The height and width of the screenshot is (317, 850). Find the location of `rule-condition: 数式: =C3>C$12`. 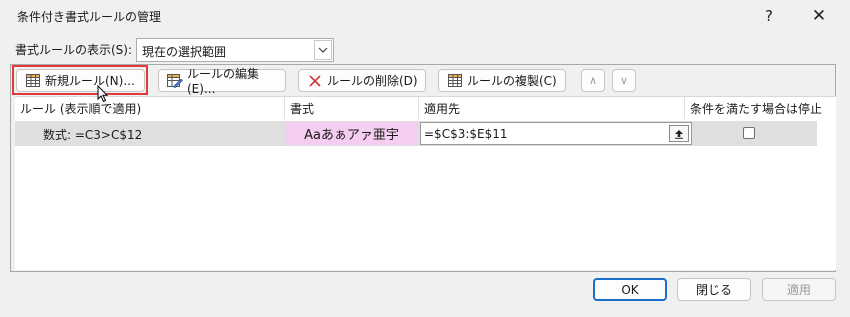

rule-condition: 数式: =C3>C$12 is located at coordinates (93, 135).